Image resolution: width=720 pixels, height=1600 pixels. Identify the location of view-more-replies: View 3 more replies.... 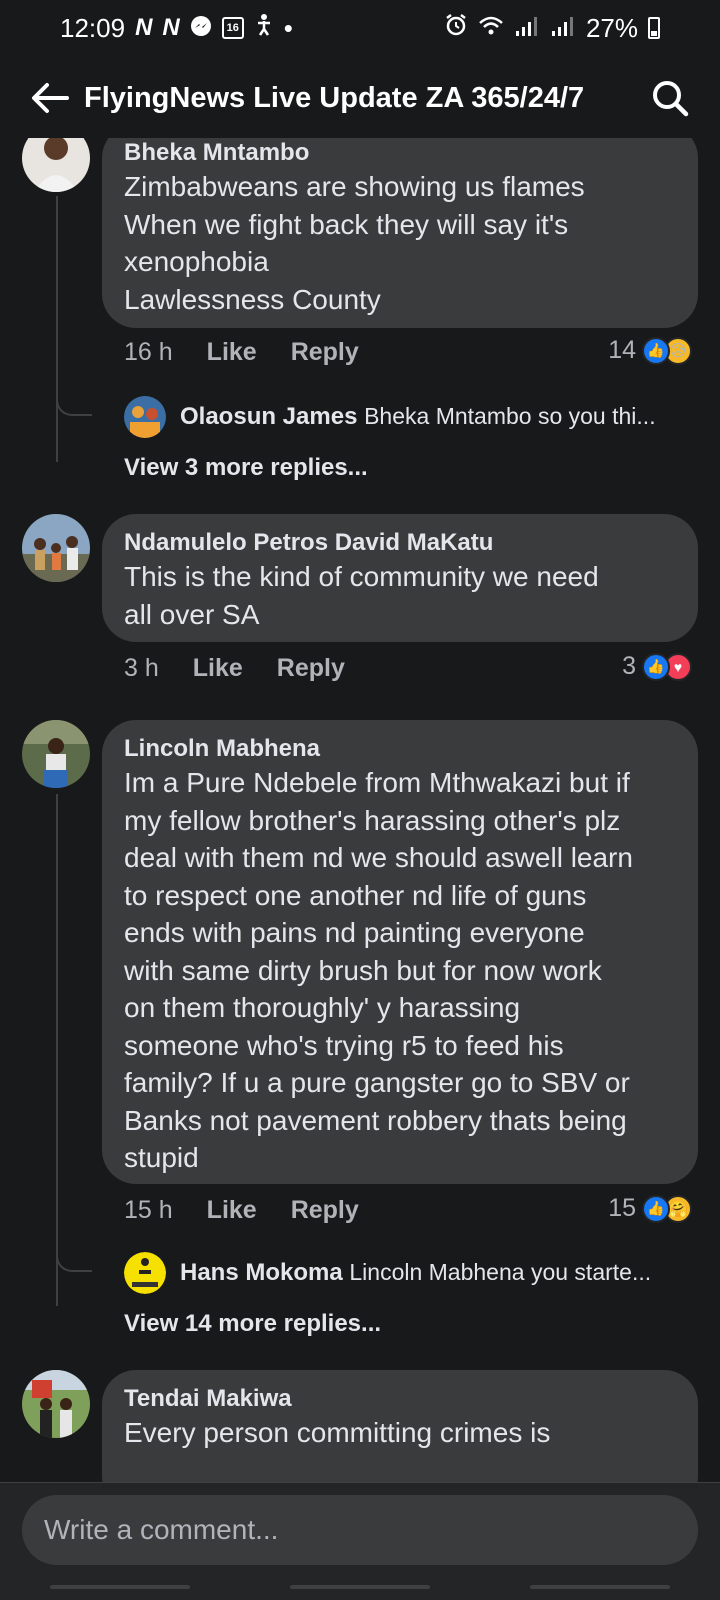
(246, 468).